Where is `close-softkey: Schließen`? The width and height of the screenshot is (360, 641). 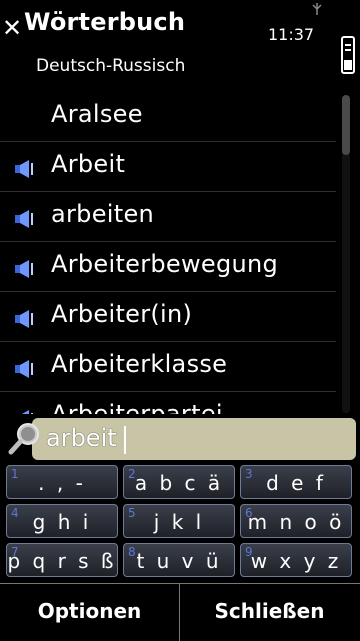 close-softkey: Schließen is located at coordinates (269, 612).